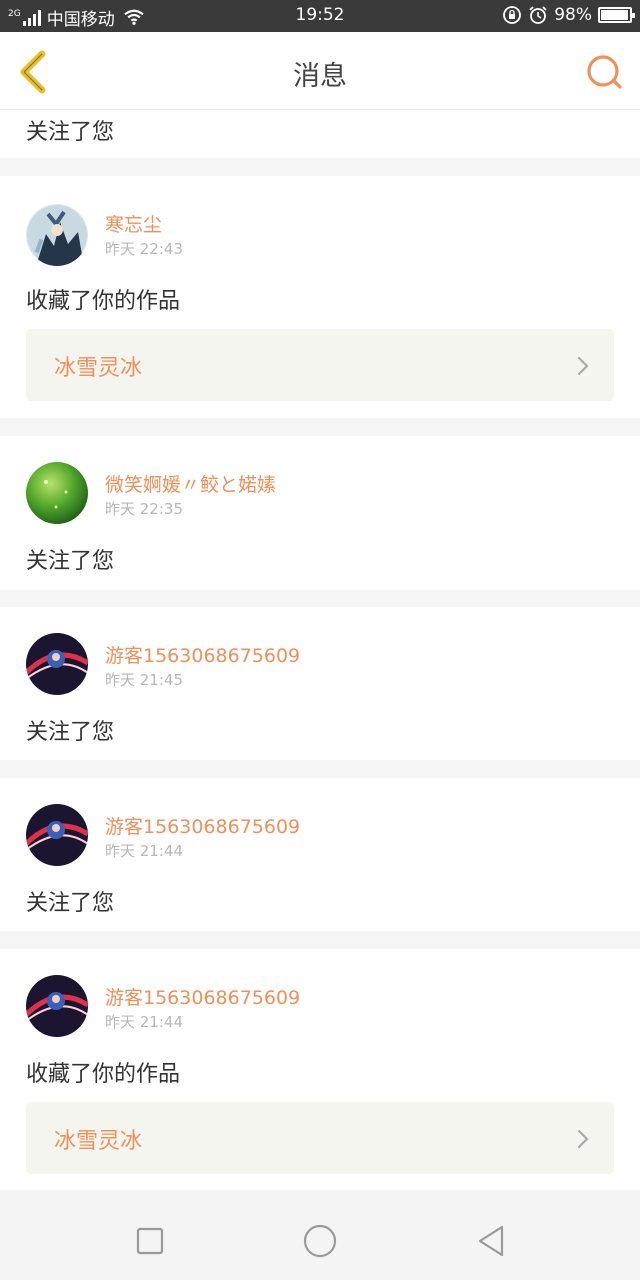 The width and height of the screenshot is (640, 1280). I want to click on status-bar: 2G 中国移动 19:52 98%, so click(320, 16).